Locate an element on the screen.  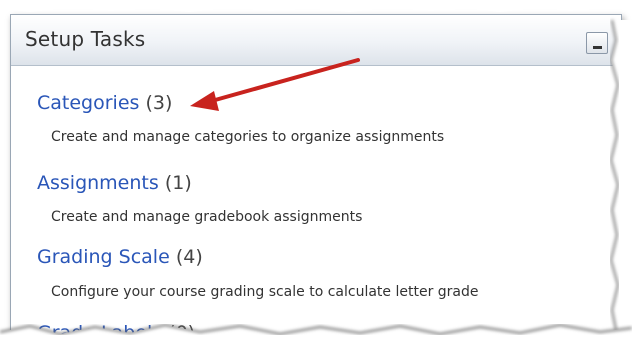
minimize-icon is located at coordinates (597, 47).